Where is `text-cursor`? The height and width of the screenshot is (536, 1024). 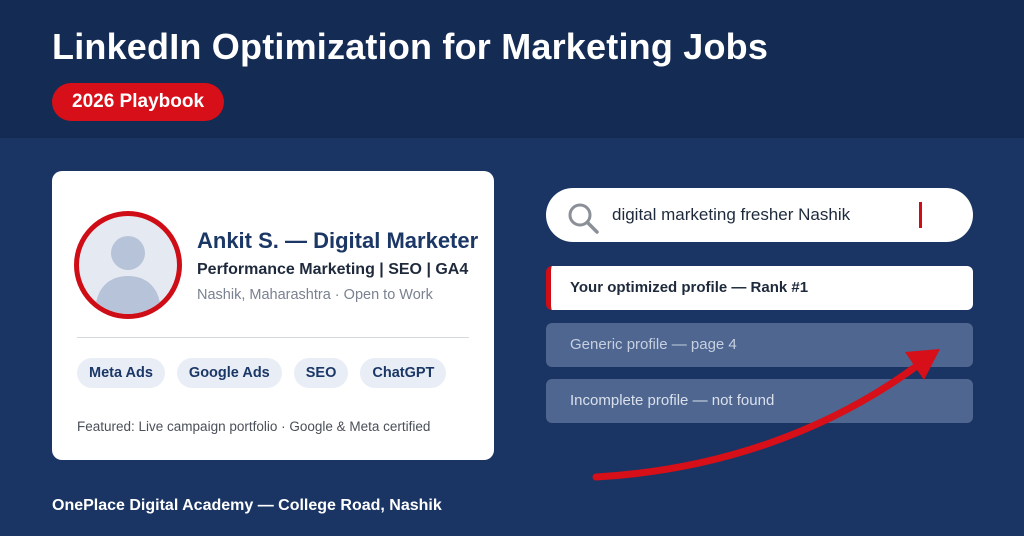
text-cursor is located at coordinates (920, 215).